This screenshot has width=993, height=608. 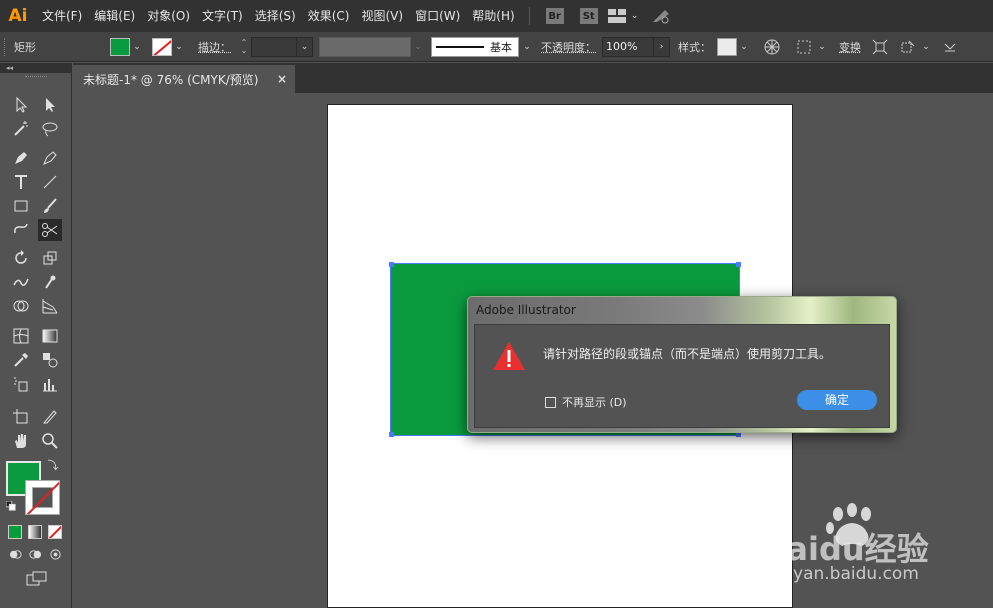 What do you see at coordinates (21, 441) in the screenshot?
I see `hand-tool-icon` at bounding box center [21, 441].